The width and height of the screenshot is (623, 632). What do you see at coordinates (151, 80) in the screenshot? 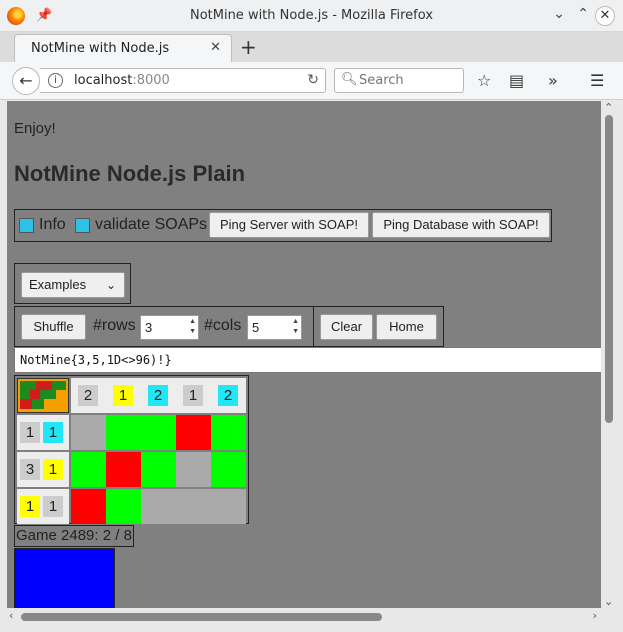
I see `url-port: :8000` at bounding box center [151, 80].